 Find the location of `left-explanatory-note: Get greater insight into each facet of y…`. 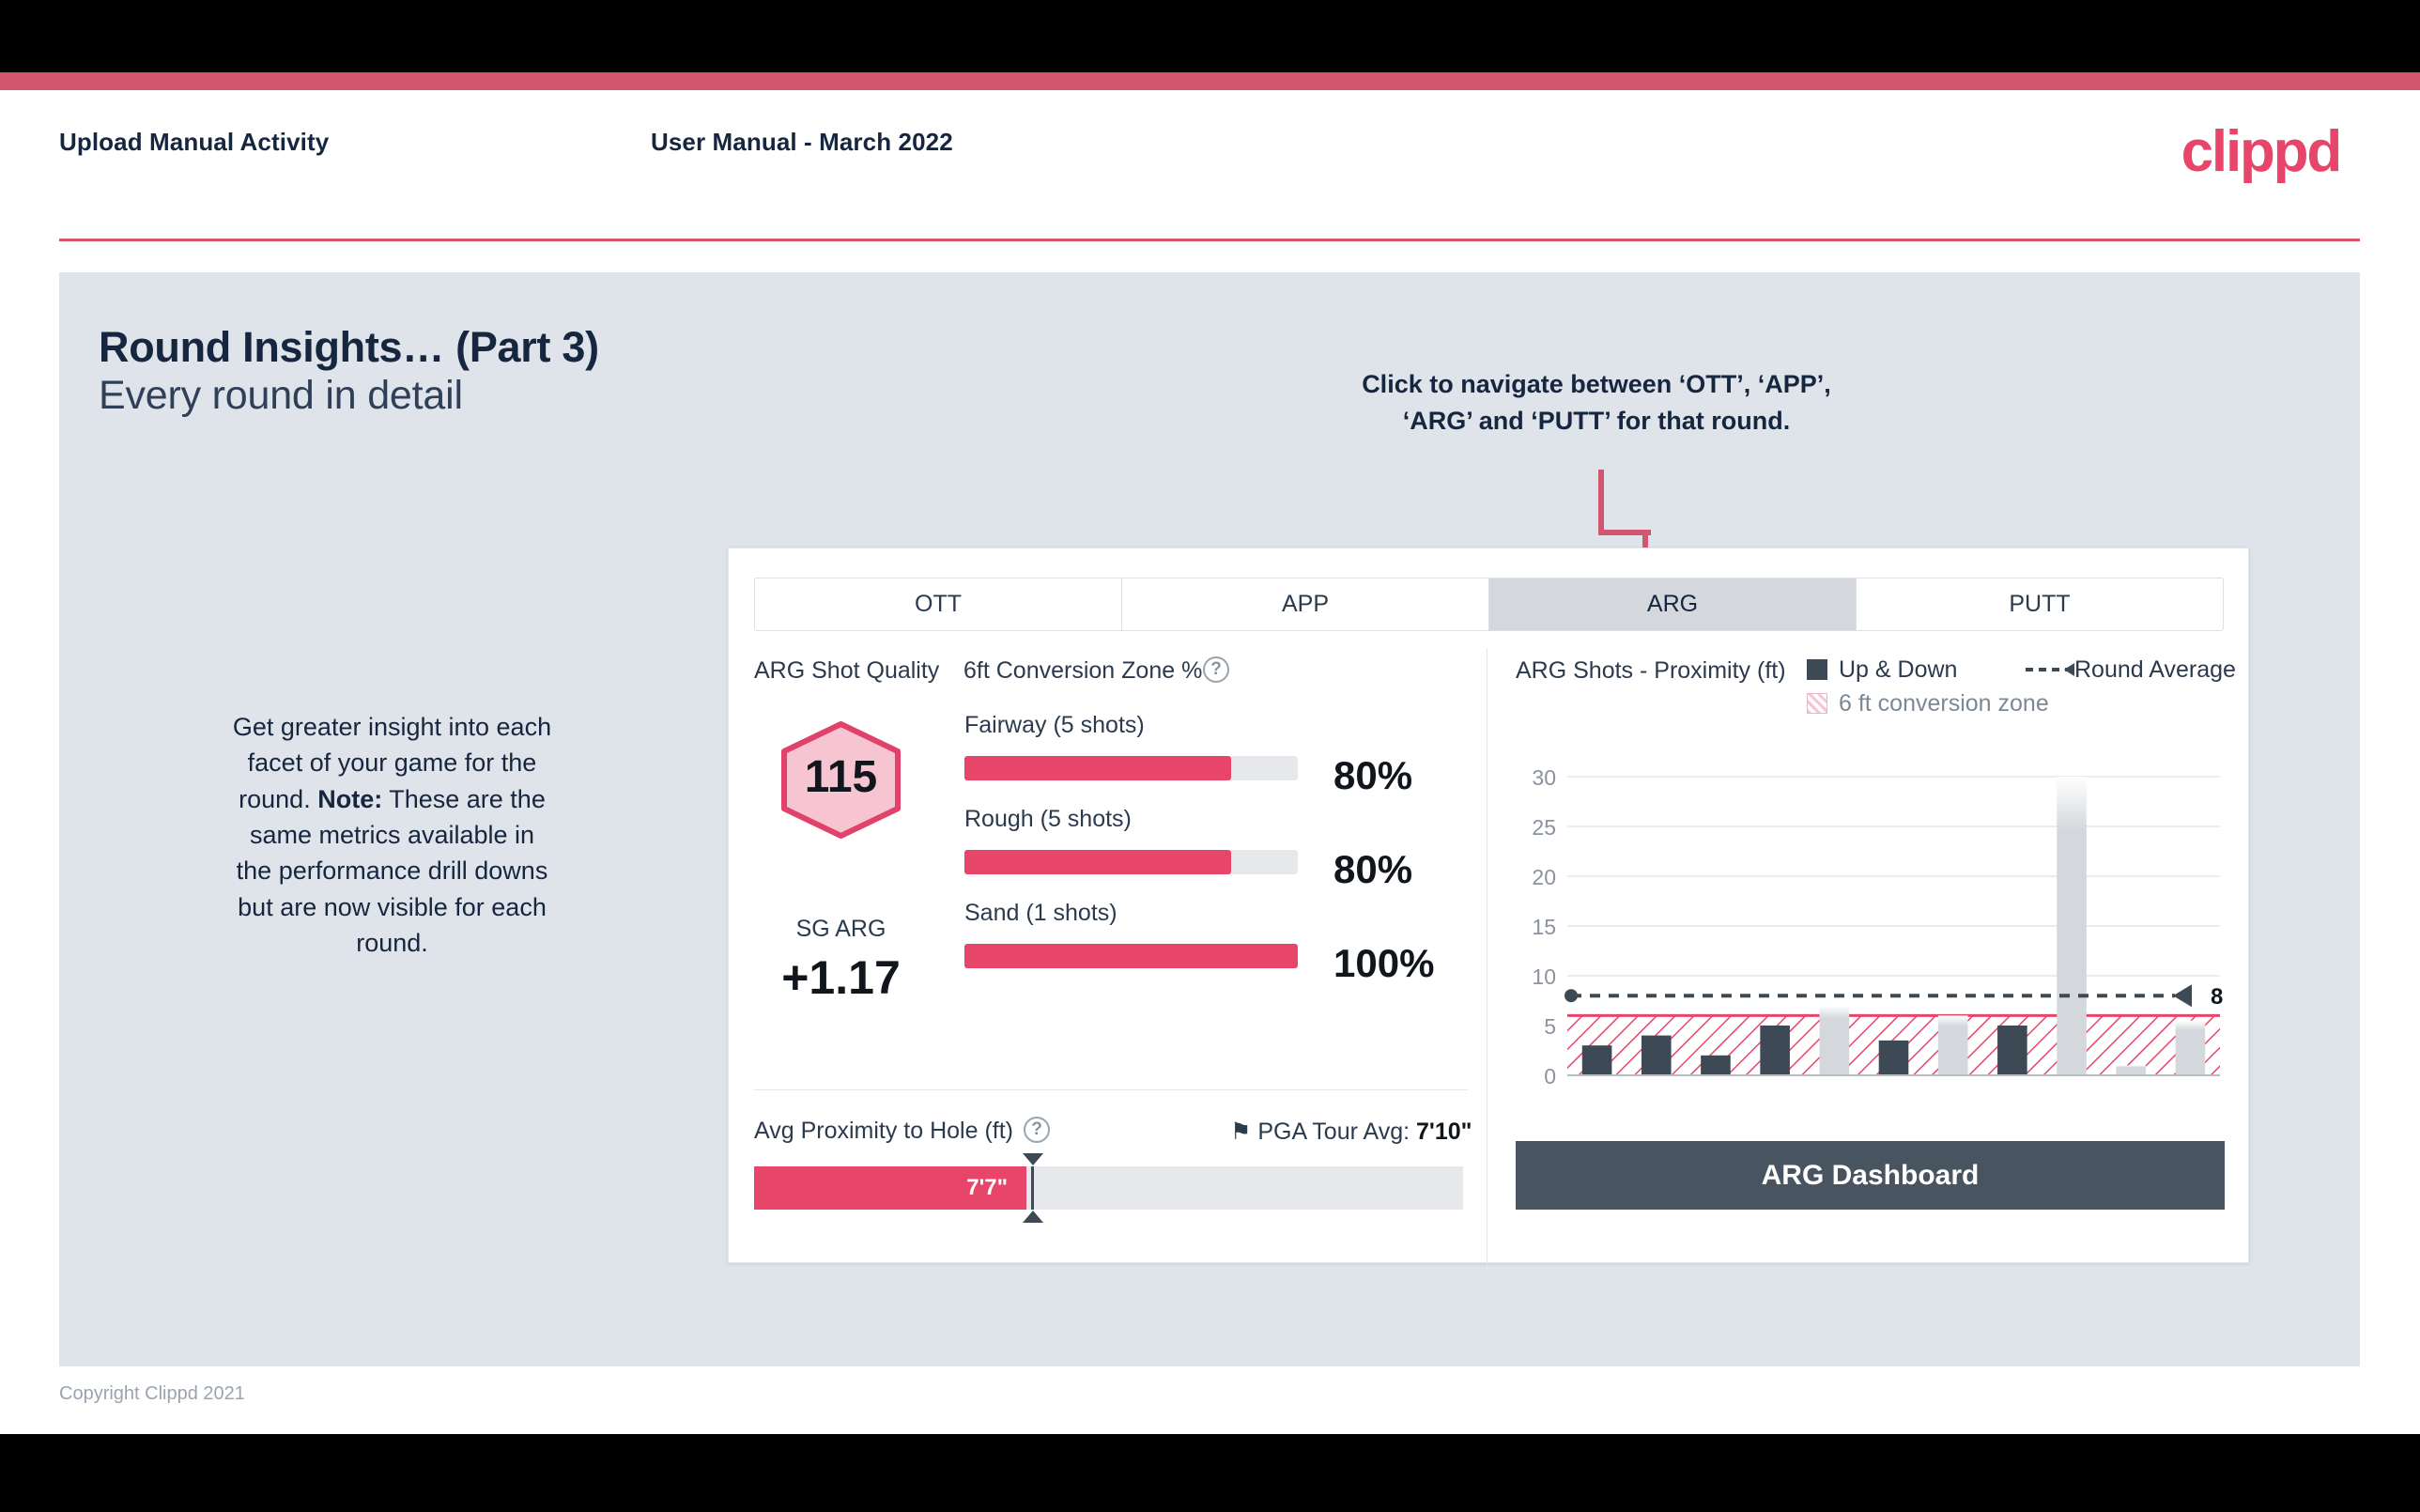

left-explanatory-note: Get greater insight into each facet of y… is located at coordinates (392, 835).